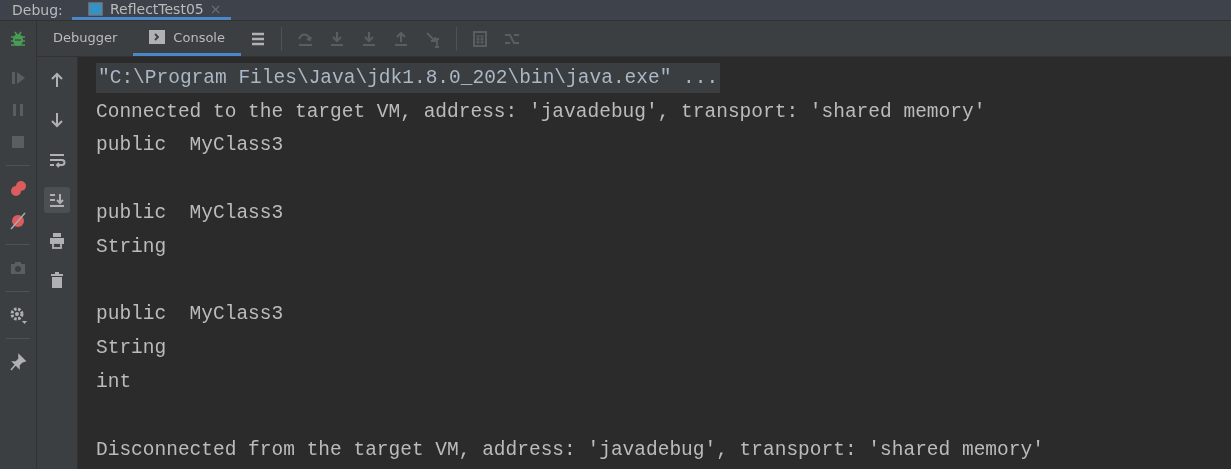 This screenshot has width=1231, height=469. Describe the element at coordinates (57, 160) in the screenshot. I see `soft-wrap-icon` at that location.